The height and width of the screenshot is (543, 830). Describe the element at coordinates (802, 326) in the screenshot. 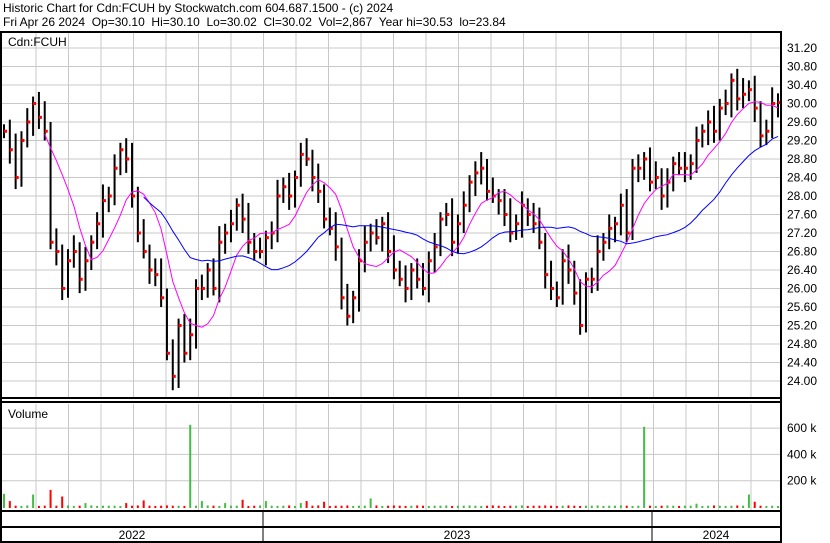

I see `price-tick-label: 25.20` at that location.